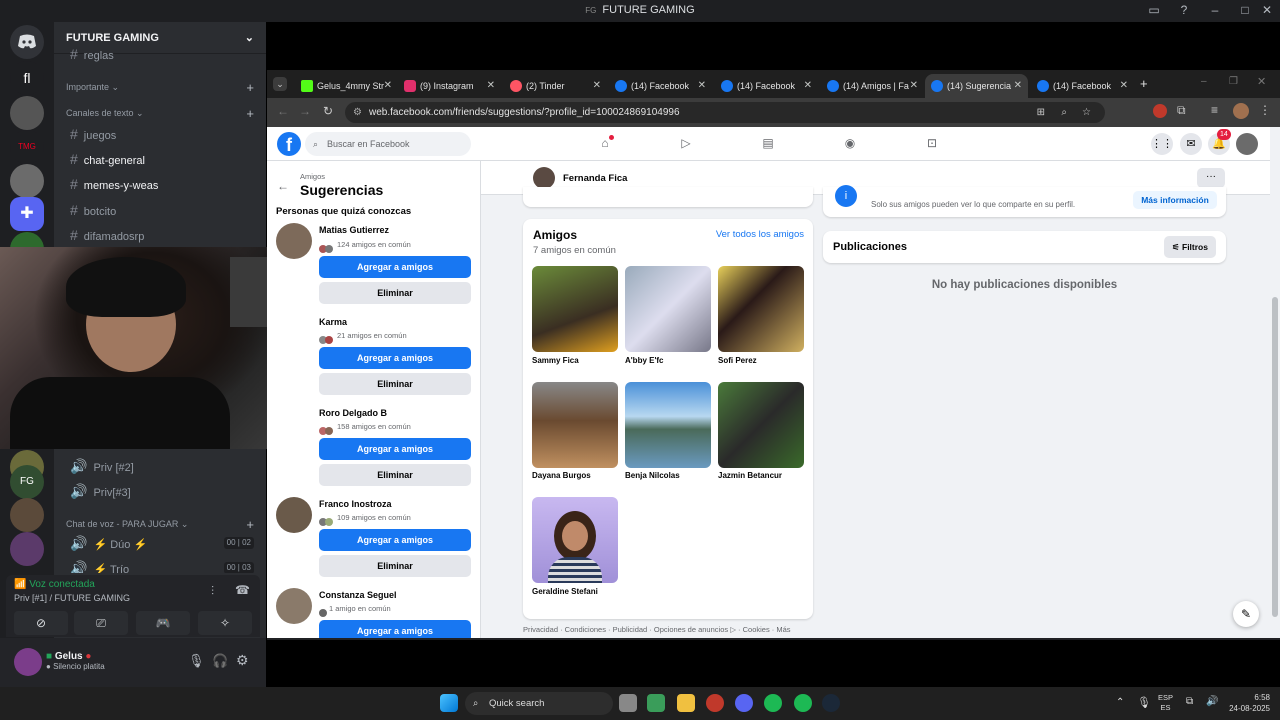 The height and width of the screenshot is (720, 1280). I want to click on facebook-logo-icon: f, so click(289, 144).